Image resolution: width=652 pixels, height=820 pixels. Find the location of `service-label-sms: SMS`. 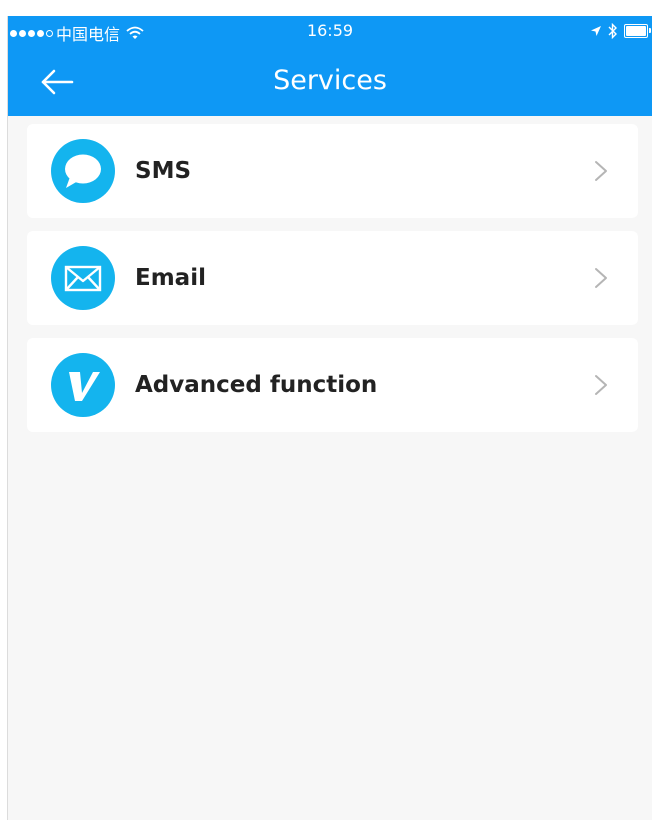

service-label-sms: SMS is located at coordinates (163, 171).